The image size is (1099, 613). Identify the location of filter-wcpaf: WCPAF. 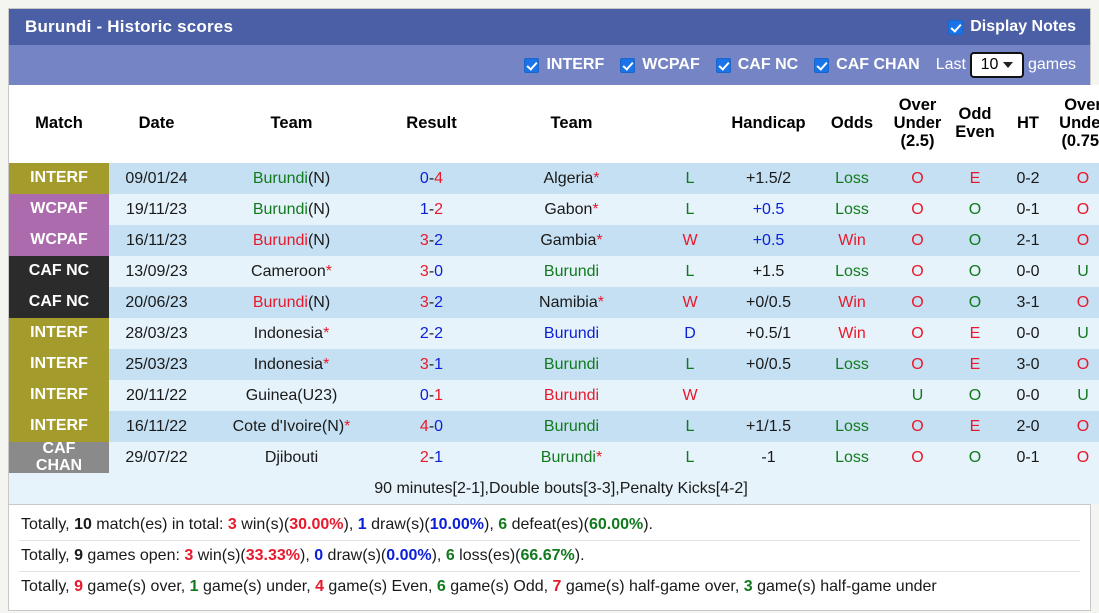
(660, 65).